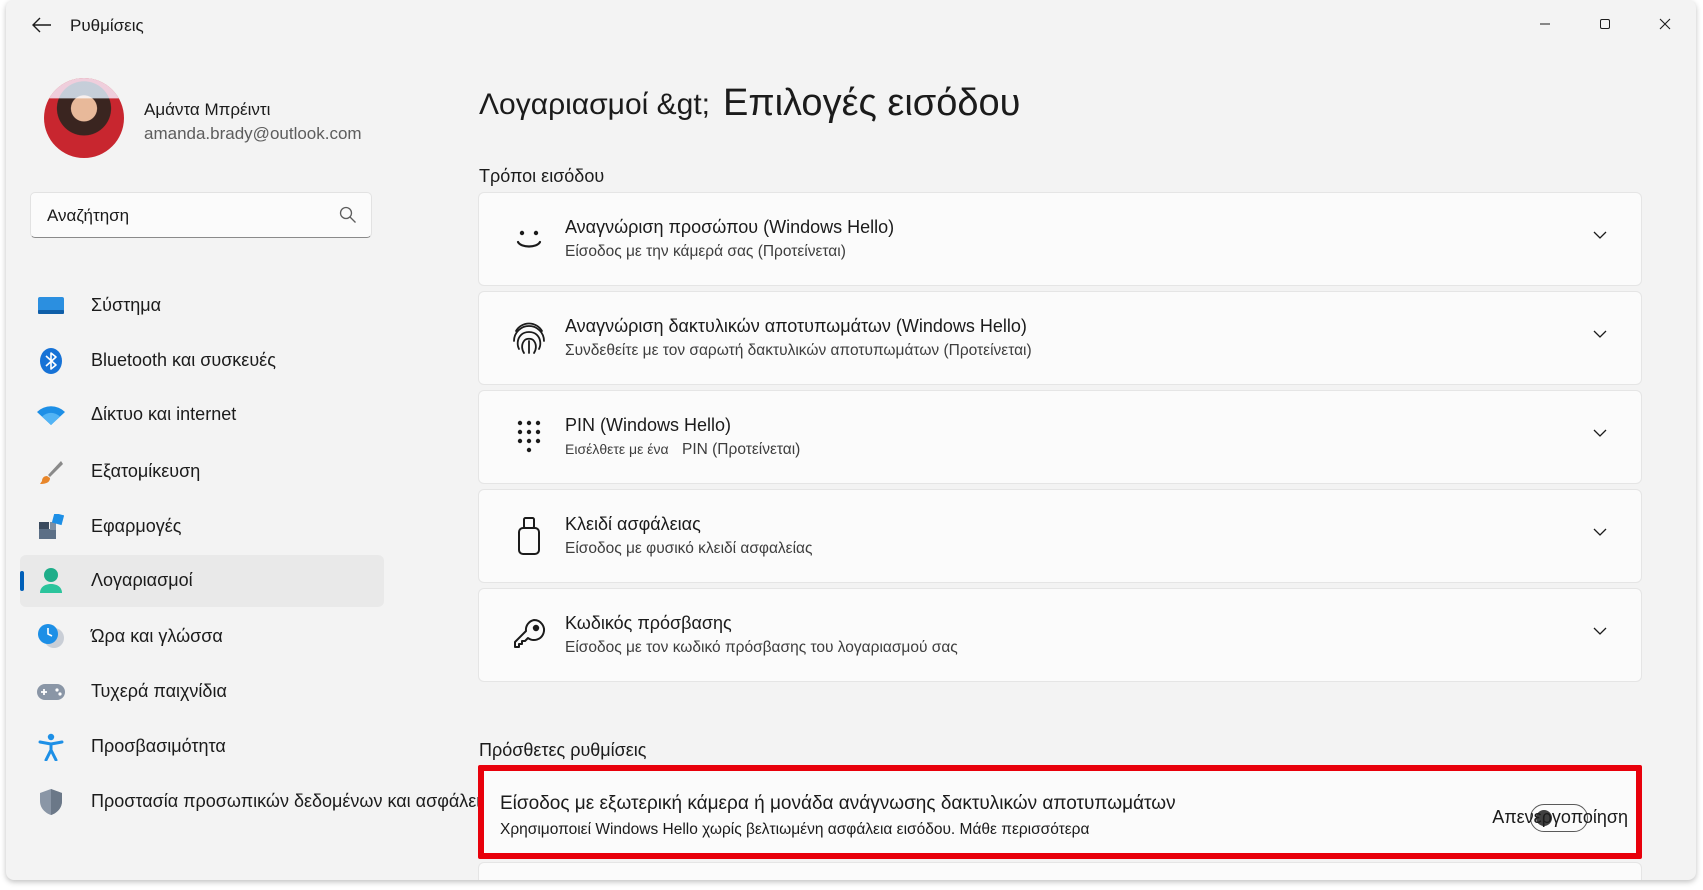 The width and height of the screenshot is (1703, 890). What do you see at coordinates (88, 215) in the screenshot?
I see `search-placeholder: Αναζήτηση` at bounding box center [88, 215].